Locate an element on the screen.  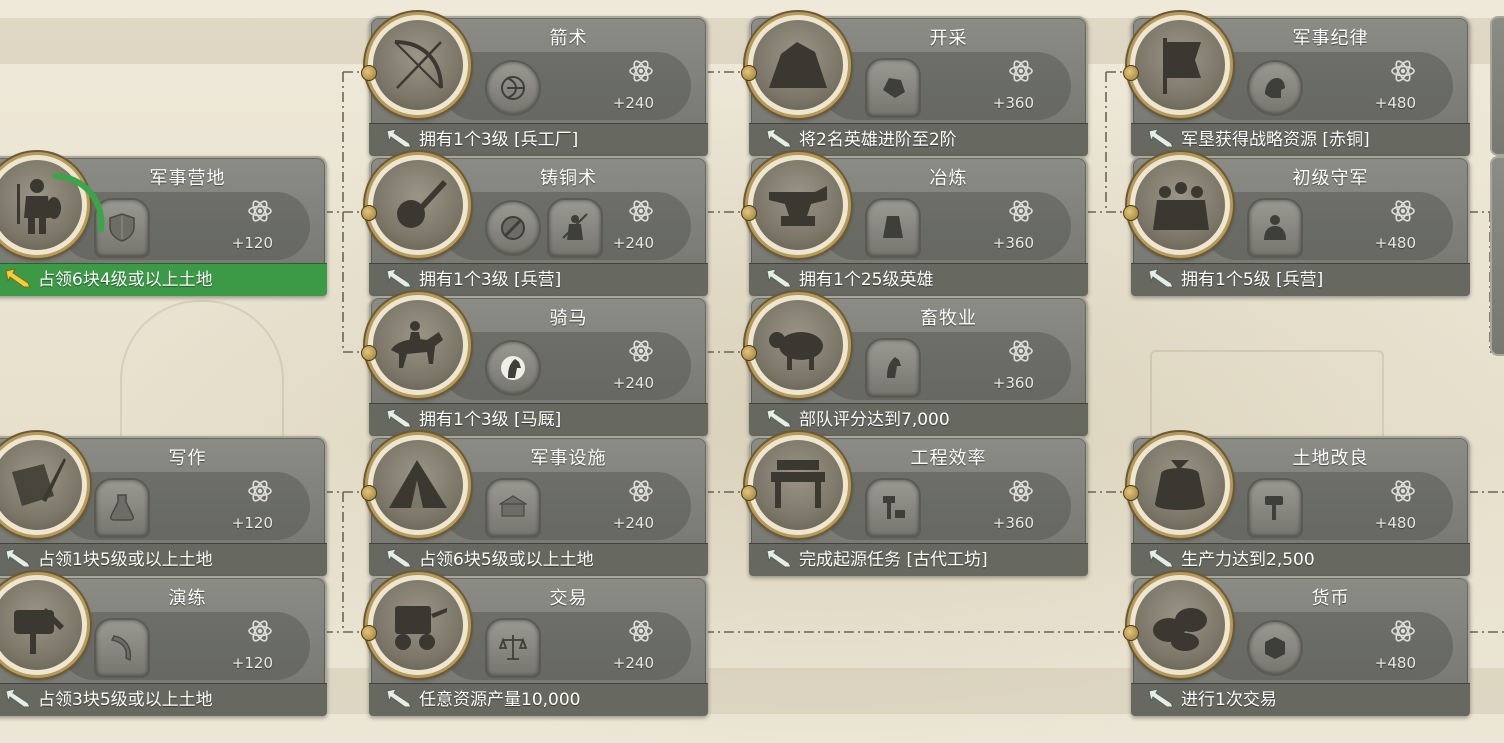
coins-icon is located at coordinates (1180, 629).